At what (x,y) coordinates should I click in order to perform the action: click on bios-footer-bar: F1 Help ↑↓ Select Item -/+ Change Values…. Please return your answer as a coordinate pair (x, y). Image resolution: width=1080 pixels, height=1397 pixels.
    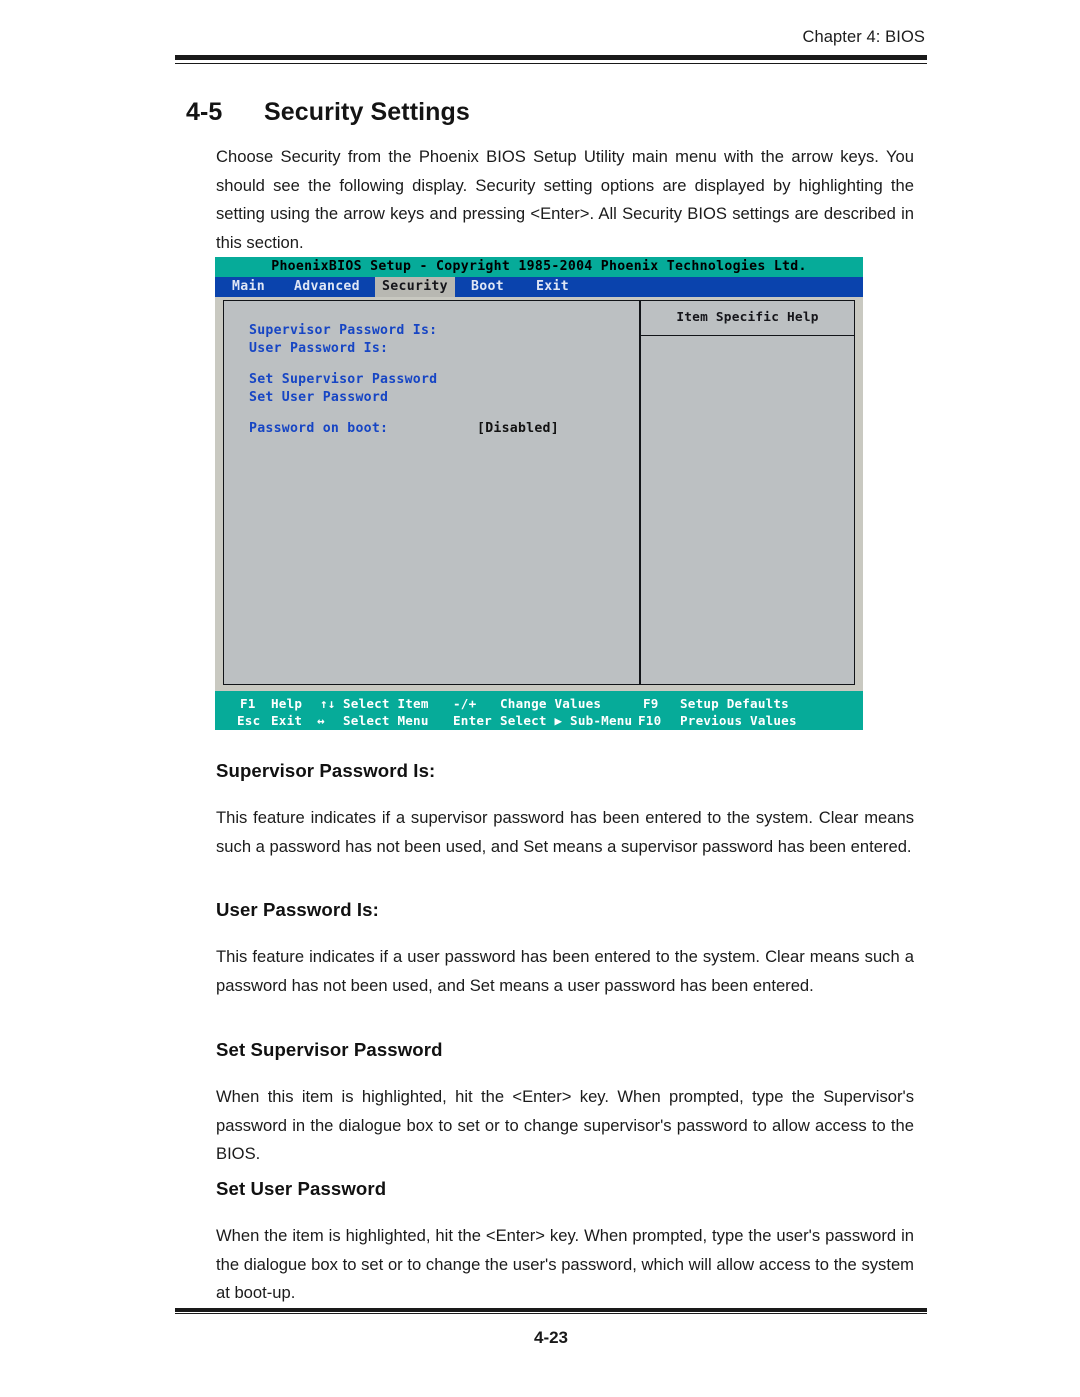
    Looking at the image, I should click on (539, 710).